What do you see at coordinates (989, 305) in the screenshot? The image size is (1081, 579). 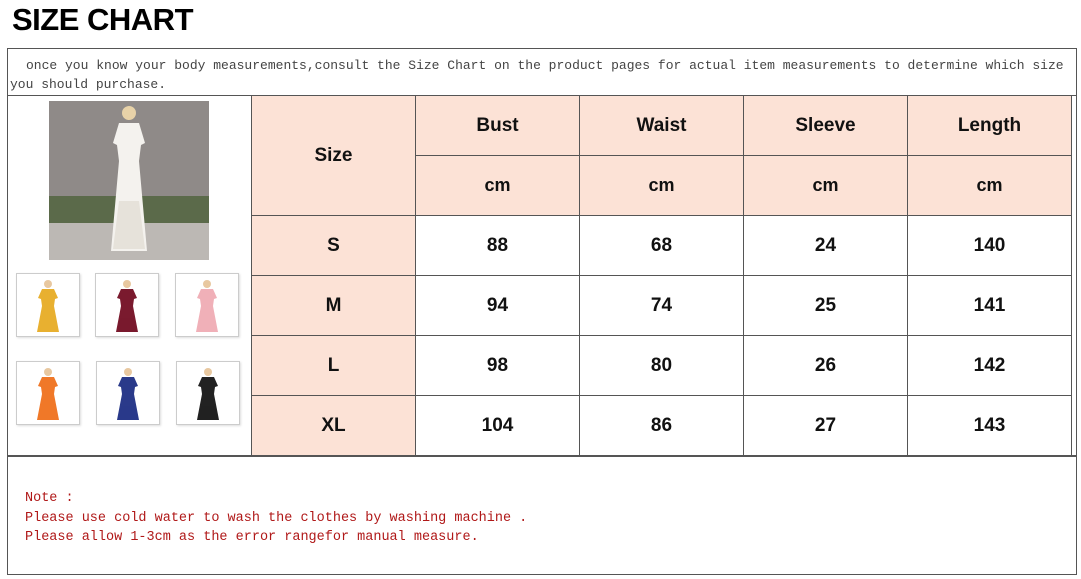 I see `table-cell: 141` at bounding box center [989, 305].